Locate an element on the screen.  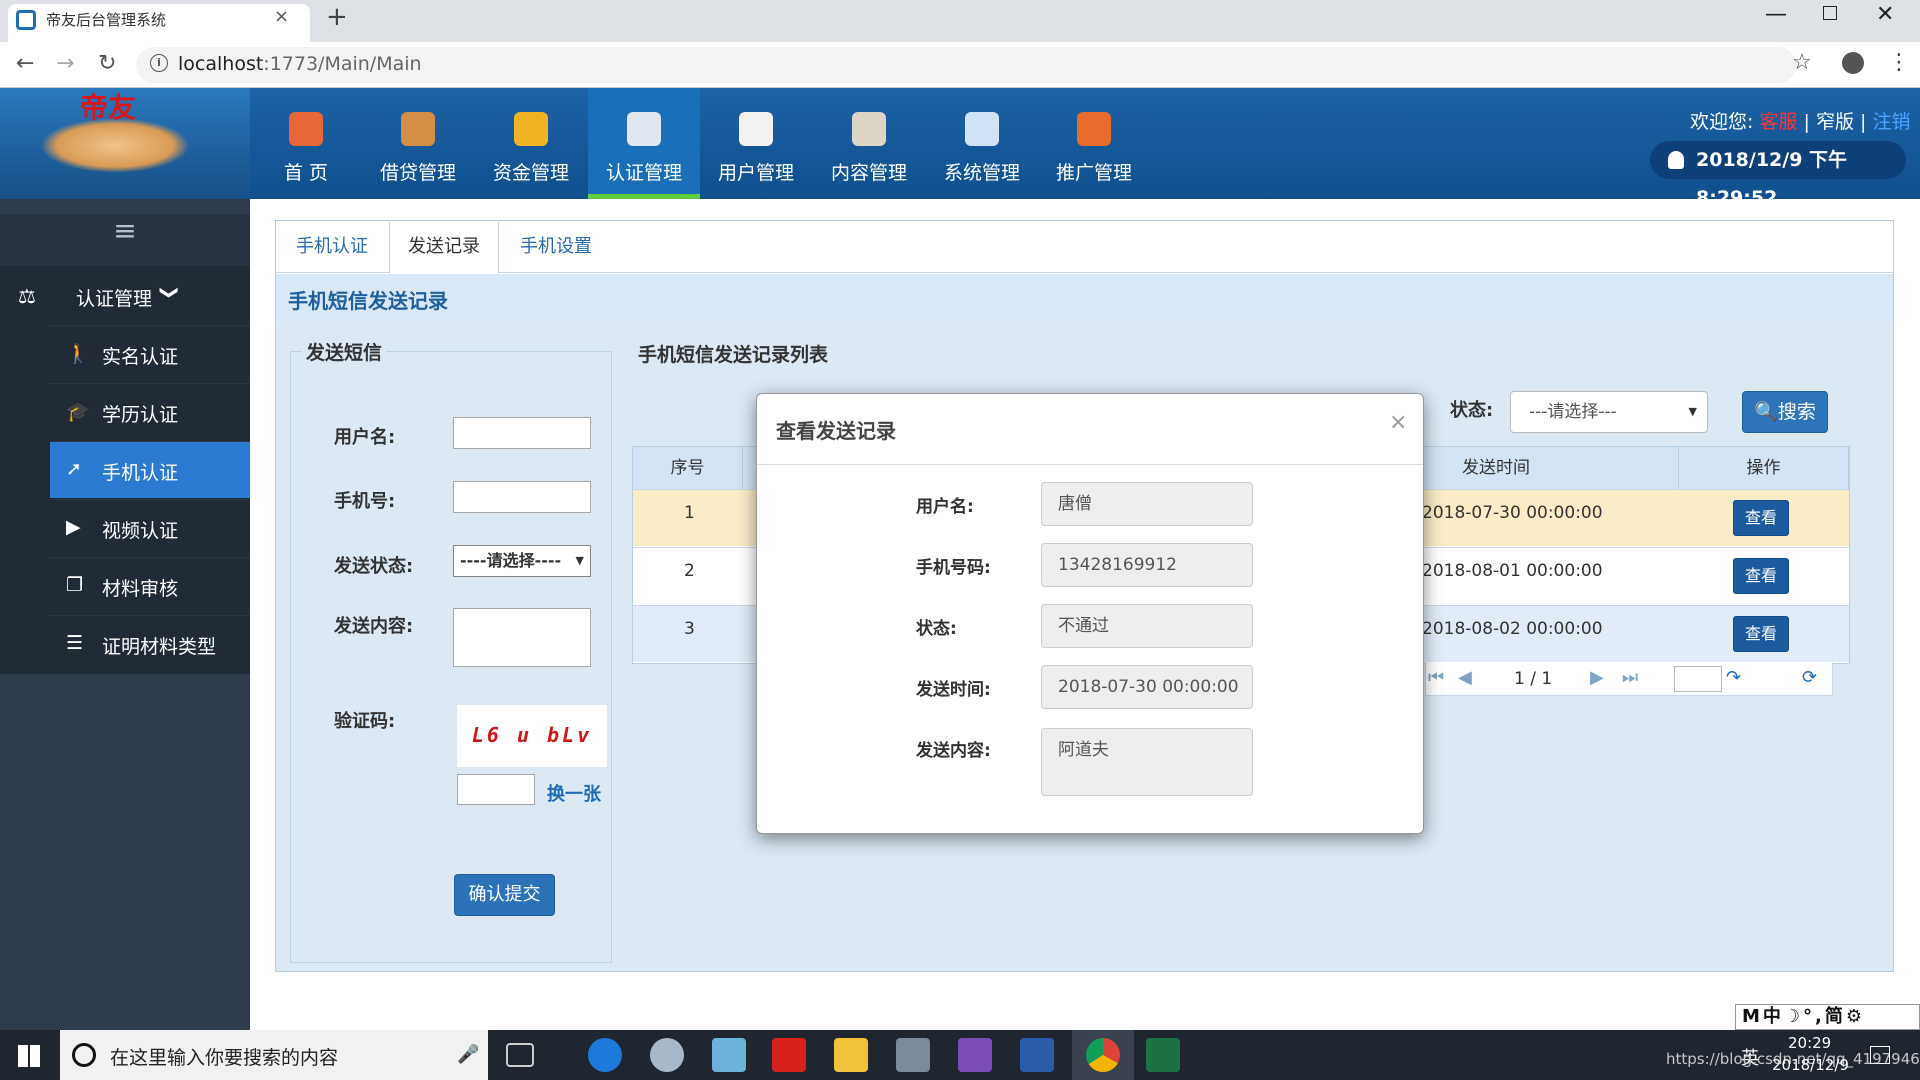
notification-center-icon is located at coordinates (1880, 1055).